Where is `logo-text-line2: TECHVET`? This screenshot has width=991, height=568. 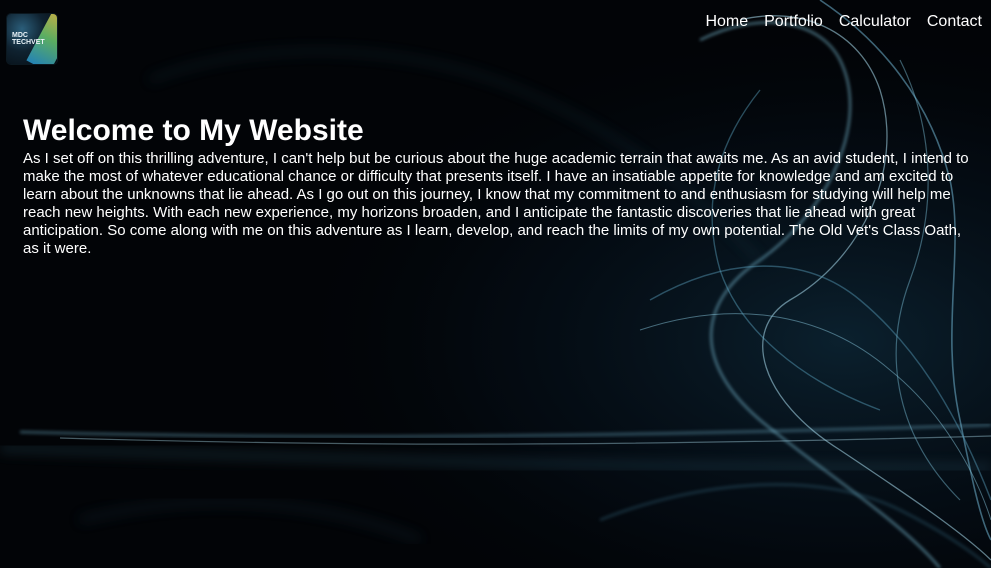
logo-text-line2: TECHVET is located at coordinates (28, 42).